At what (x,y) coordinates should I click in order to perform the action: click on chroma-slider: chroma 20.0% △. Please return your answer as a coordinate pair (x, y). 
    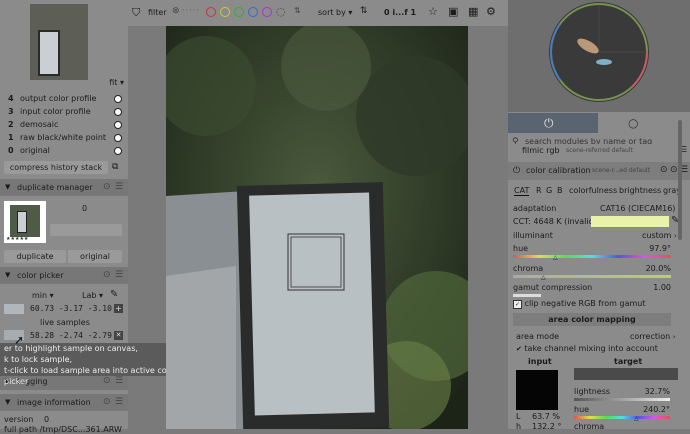
    Looking at the image, I should click on (592, 273).